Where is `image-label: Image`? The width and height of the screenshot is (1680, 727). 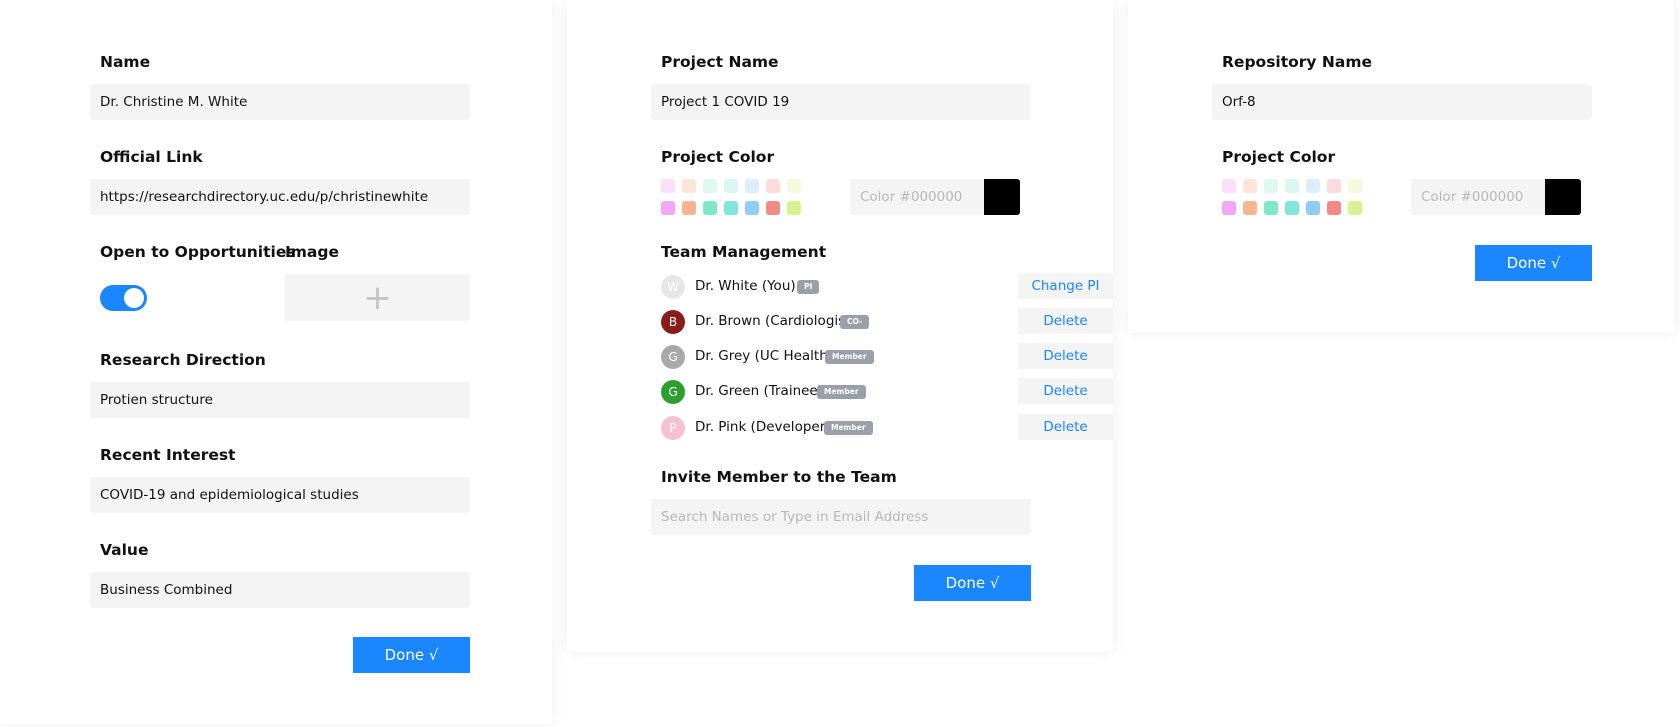 image-label: Image is located at coordinates (312, 252).